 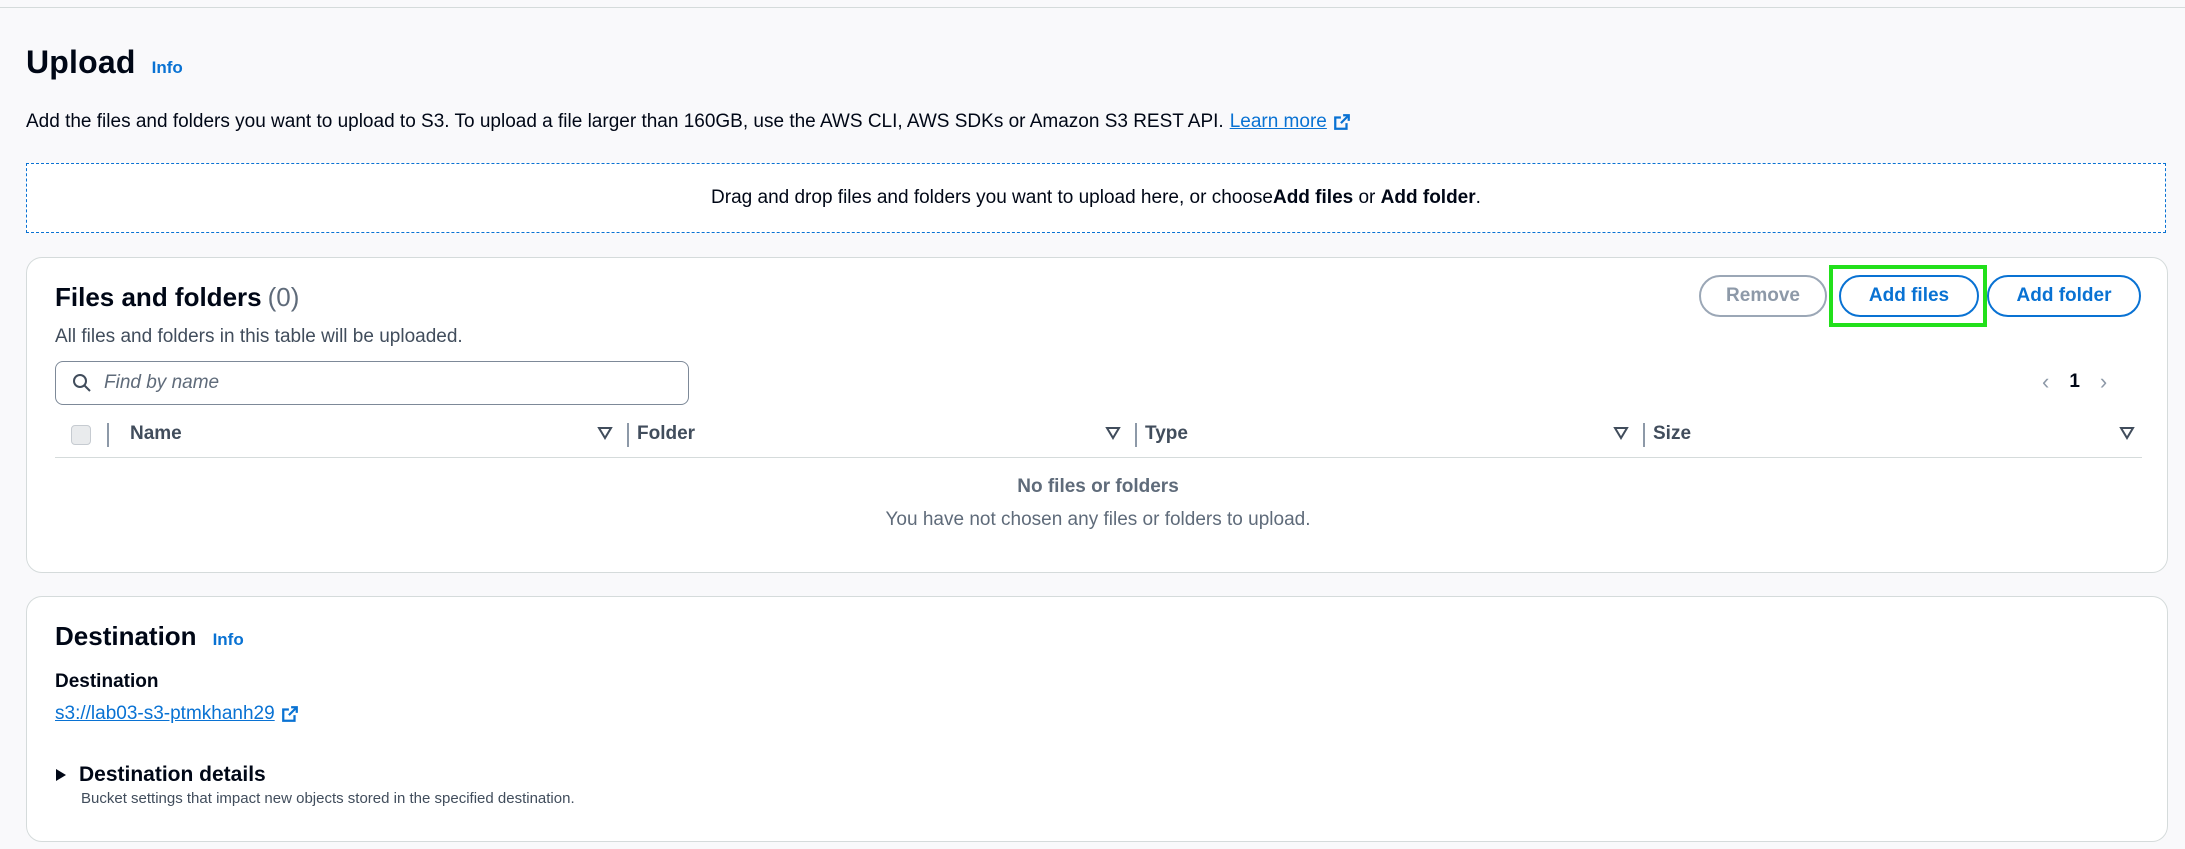 What do you see at coordinates (1092, 7) in the screenshot?
I see `top-divider` at bounding box center [1092, 7].